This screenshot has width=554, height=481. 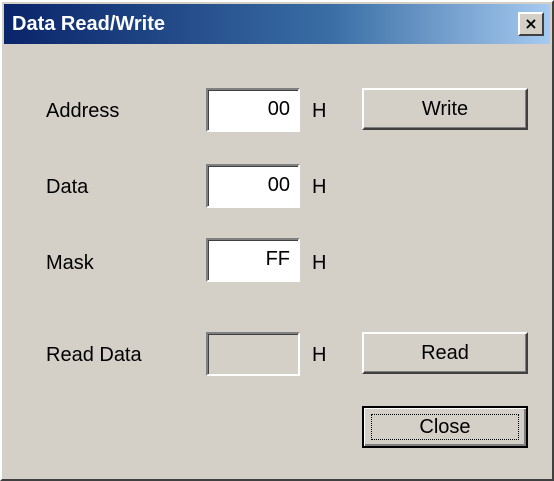 I want to click on close-icon: ×, so click(x=531, y=23).